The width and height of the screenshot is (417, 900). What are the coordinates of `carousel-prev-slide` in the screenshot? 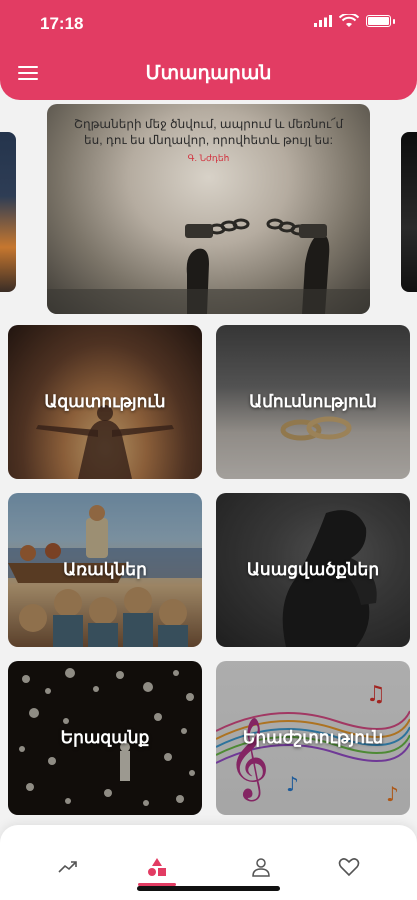 It's located at (8, 212).